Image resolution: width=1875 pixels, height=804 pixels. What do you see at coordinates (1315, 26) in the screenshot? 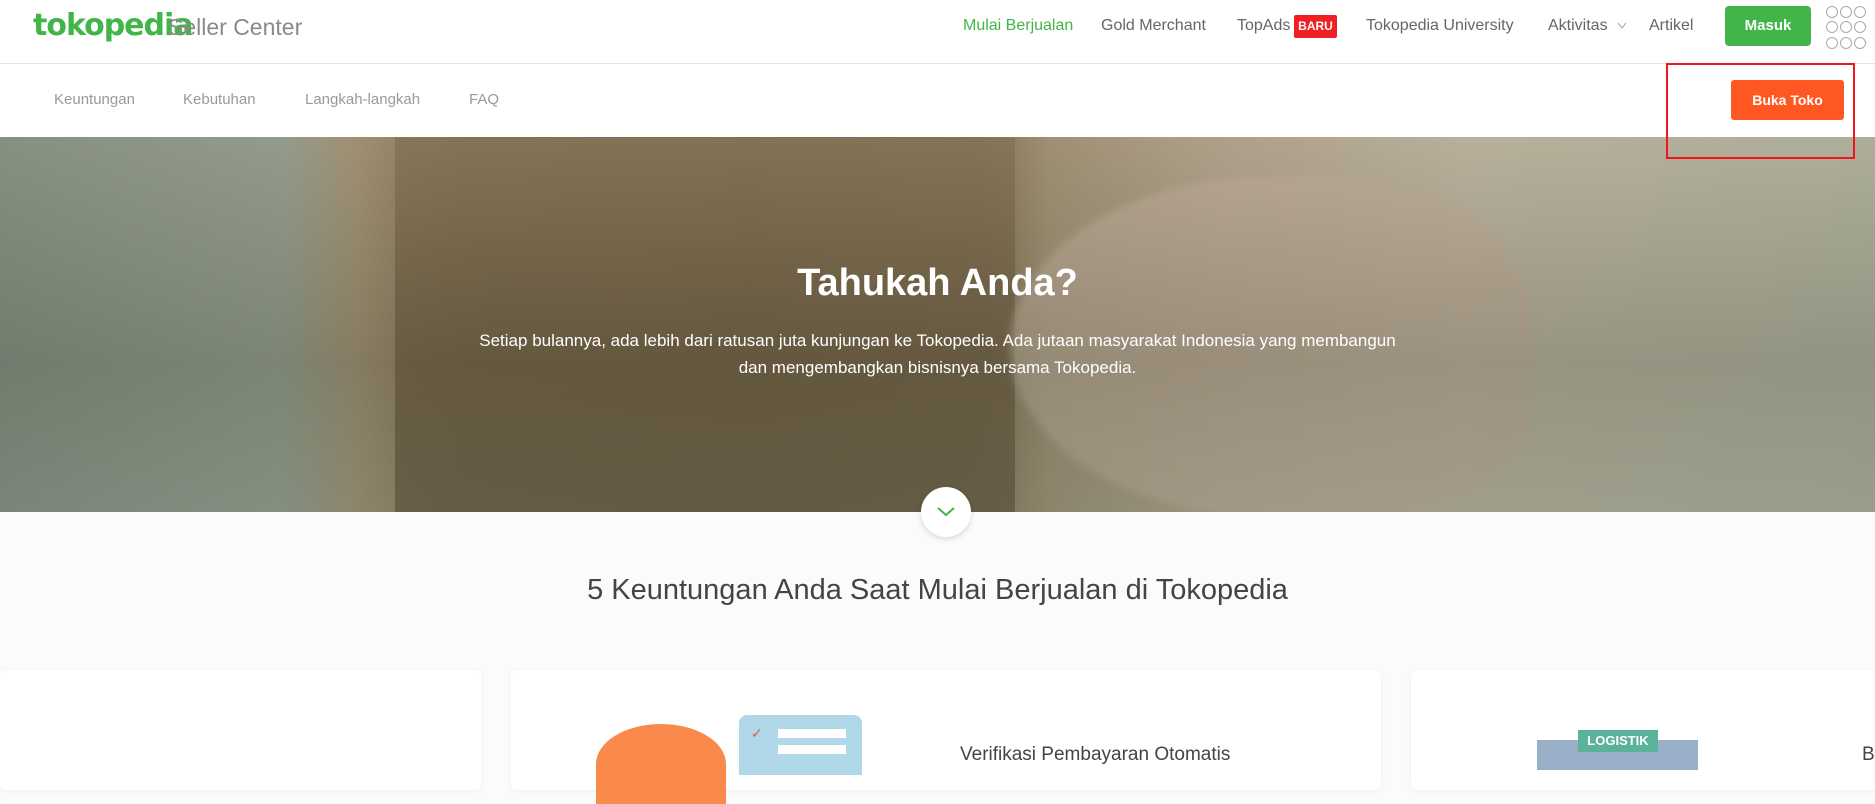
I see `new-badge: BARU` at bounding box center [1315, 26].